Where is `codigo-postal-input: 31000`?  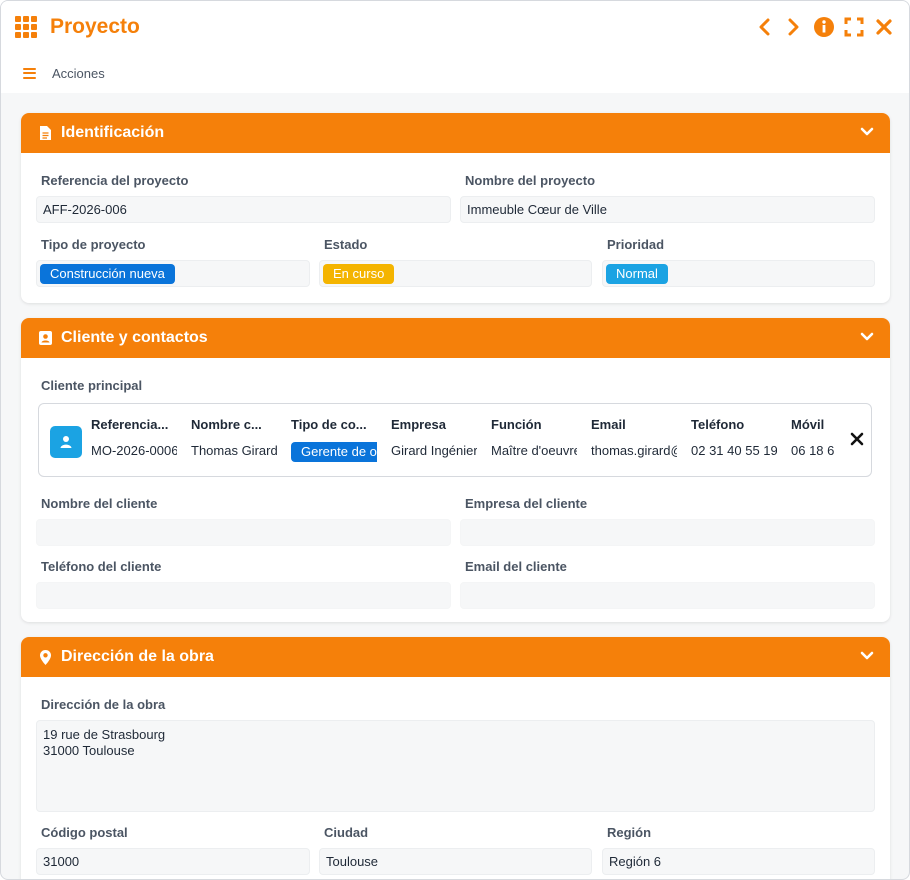 codigo-postal-input: 31000 is located at coordinates (173, 861).